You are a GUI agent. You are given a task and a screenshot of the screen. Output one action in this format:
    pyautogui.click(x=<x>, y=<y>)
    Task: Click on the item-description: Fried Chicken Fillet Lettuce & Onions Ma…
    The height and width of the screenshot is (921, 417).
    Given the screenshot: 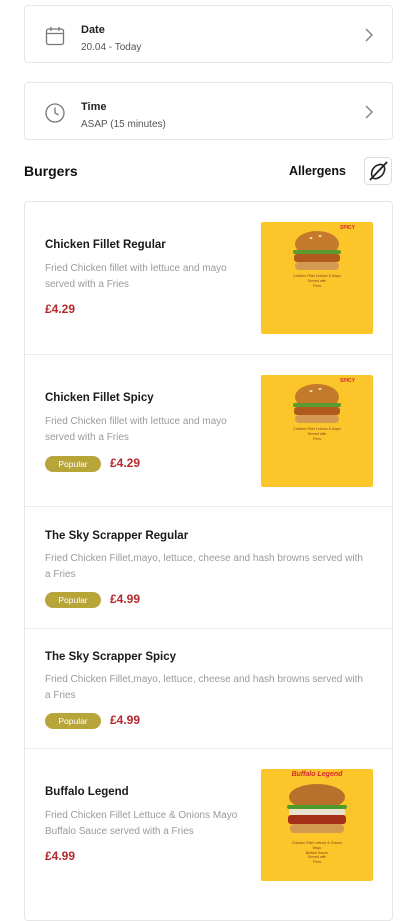 What is the action you would take?
    pyautogui.click(x=141, y=823)
    